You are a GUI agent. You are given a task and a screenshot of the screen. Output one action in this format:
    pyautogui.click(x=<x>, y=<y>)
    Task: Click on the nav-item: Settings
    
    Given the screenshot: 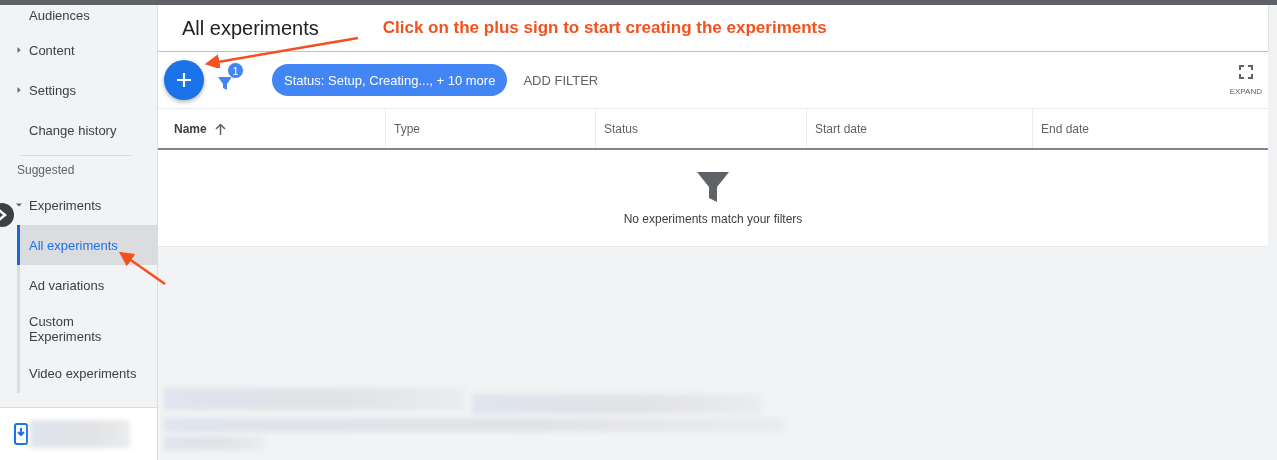 What is the action you would take?
    pyautogui.click(x=85, y=90)
    